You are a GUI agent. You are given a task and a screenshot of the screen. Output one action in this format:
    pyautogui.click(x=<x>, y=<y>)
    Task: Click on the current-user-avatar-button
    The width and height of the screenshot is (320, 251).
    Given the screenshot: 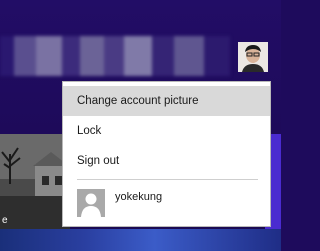 What is the action you would take?
    pyautogui.click(x=253, y=57)
    